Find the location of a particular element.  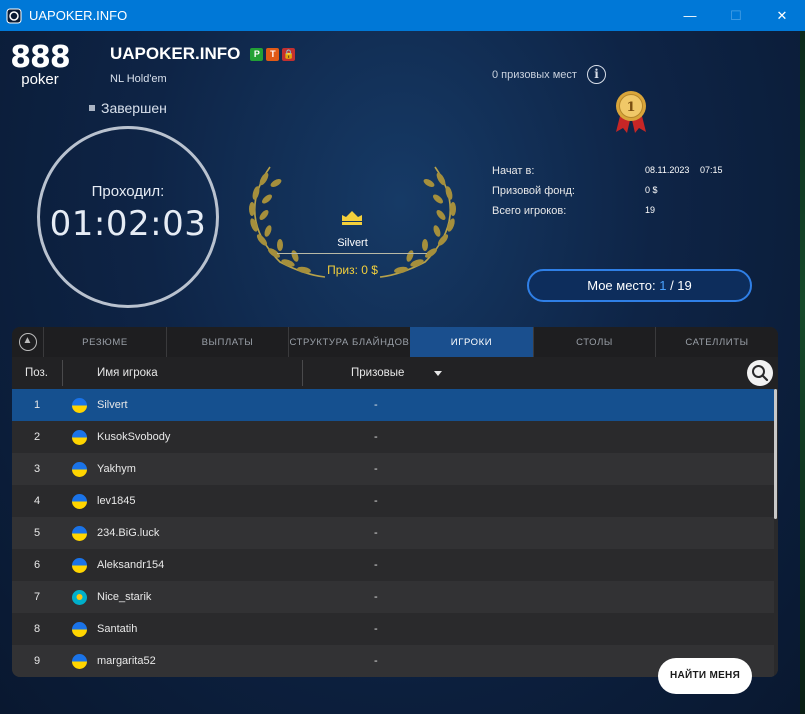

row-position: 5 is located at coordinates (37, 533).